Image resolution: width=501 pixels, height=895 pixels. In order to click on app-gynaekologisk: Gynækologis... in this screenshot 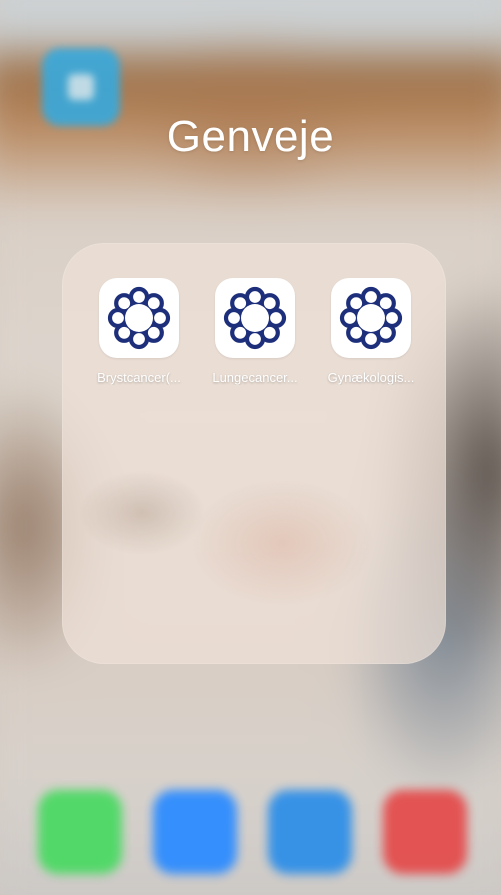, I will do `click(371, 331)`.